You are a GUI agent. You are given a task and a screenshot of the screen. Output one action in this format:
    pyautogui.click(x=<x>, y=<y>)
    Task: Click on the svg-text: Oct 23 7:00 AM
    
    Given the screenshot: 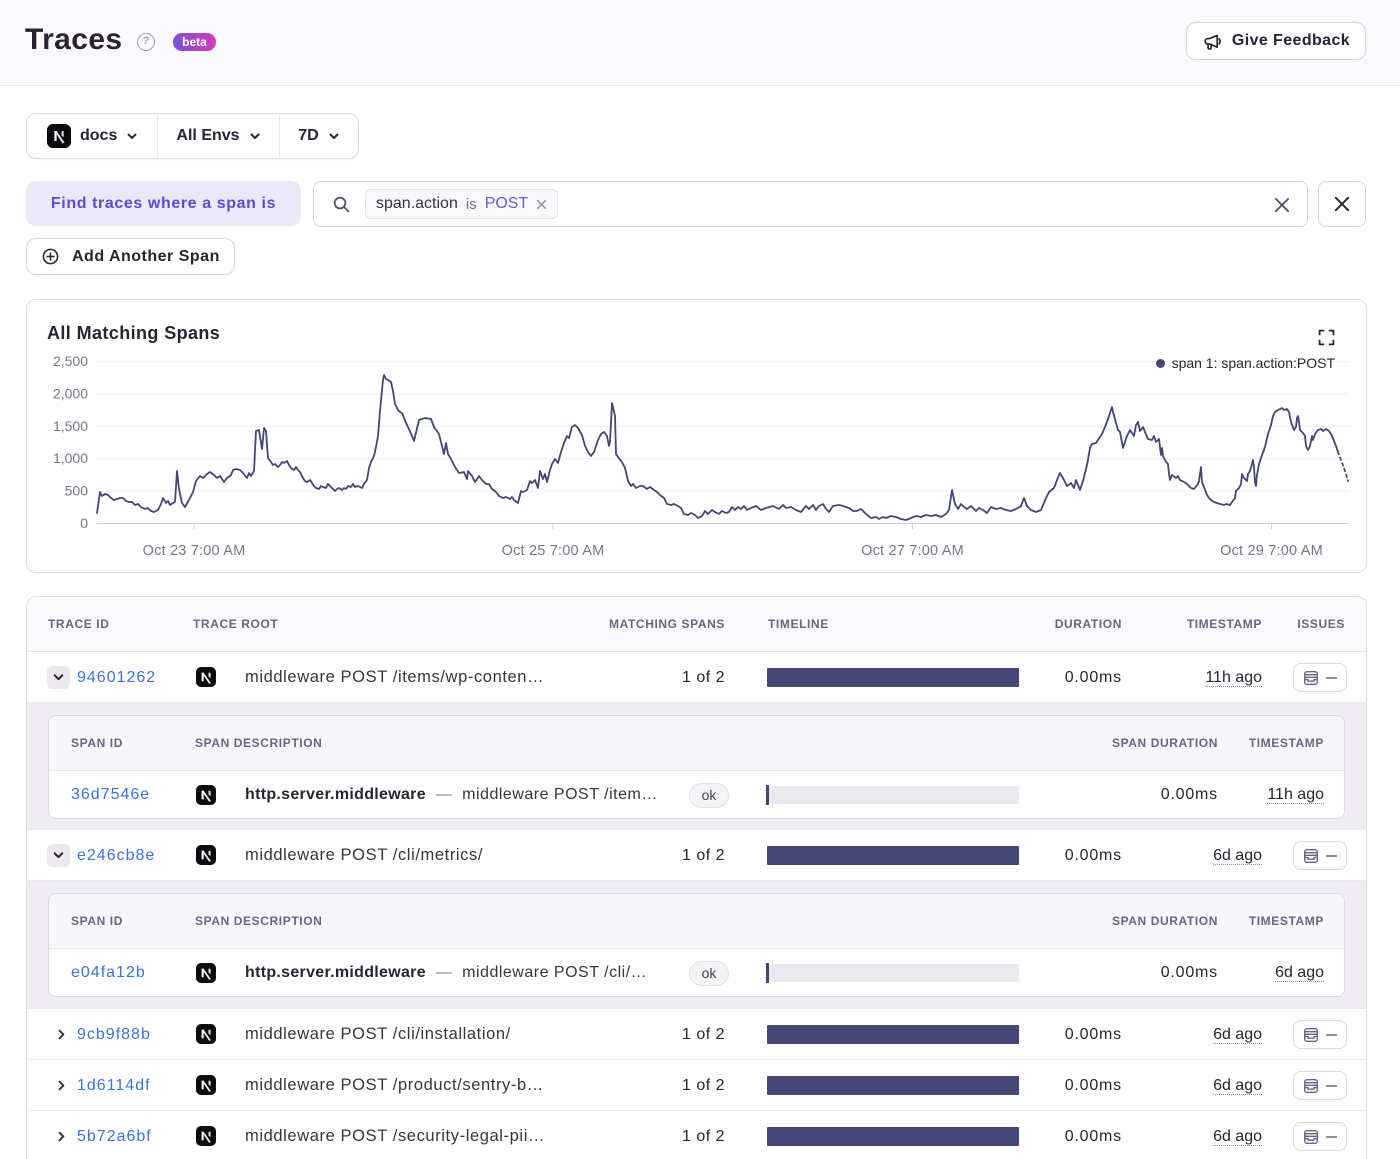 What is the action you would take?
    pyautogui.click(x=194, y=551)
    